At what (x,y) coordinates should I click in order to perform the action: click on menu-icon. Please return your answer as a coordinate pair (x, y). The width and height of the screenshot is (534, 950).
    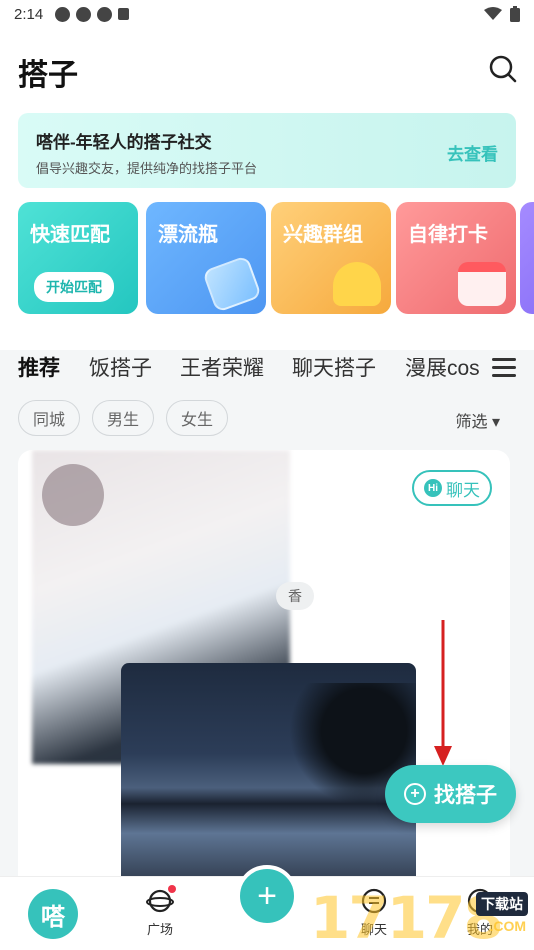
    Looking at the image, I should click on (504, 368).